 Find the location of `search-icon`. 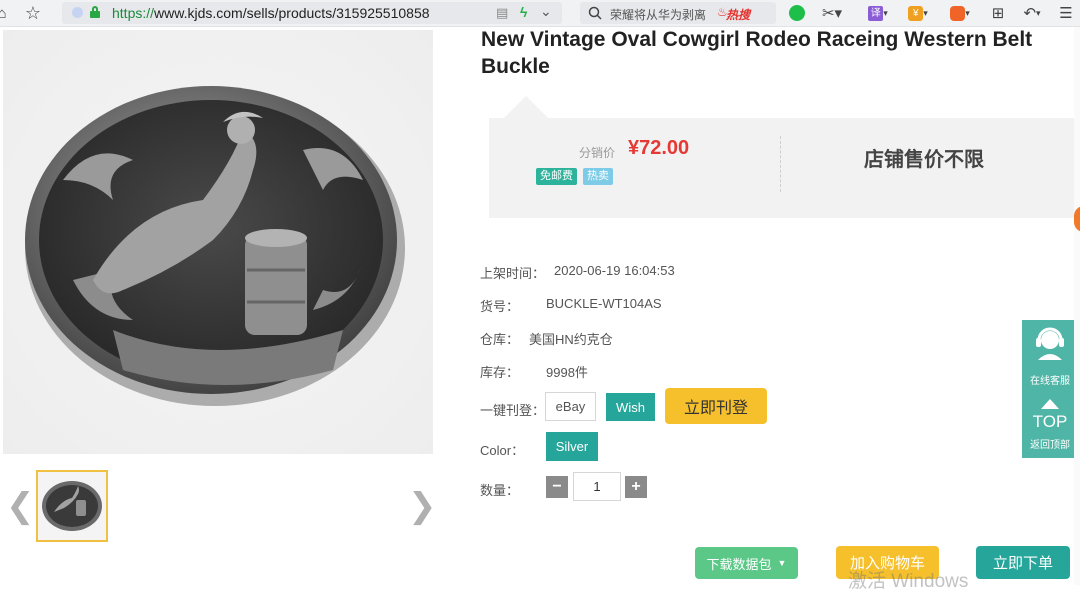

search-icon is located at coordinates (595, 13).